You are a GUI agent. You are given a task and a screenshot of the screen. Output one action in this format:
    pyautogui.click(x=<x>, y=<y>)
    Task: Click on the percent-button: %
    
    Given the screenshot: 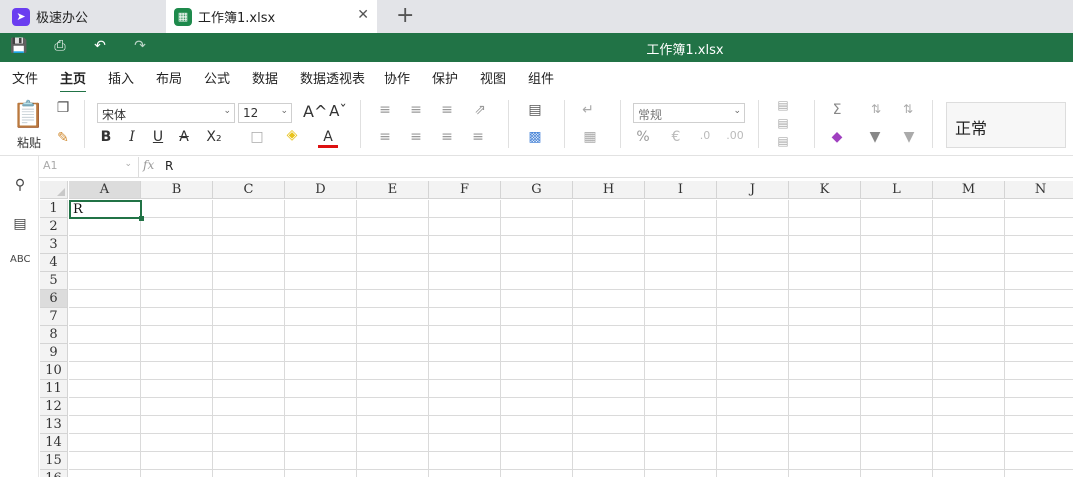 What is the action you would take?
    pyautogui.click(x=643, y=137)
    